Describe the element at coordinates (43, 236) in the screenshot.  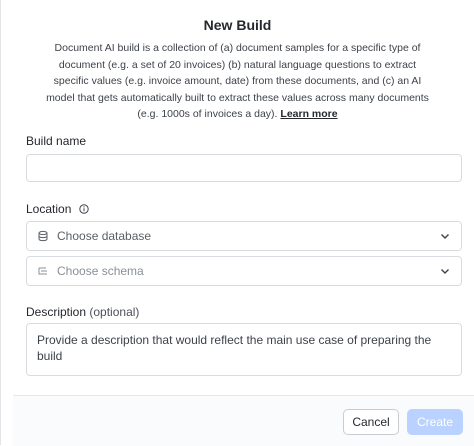
I see `database-icon` at that location.